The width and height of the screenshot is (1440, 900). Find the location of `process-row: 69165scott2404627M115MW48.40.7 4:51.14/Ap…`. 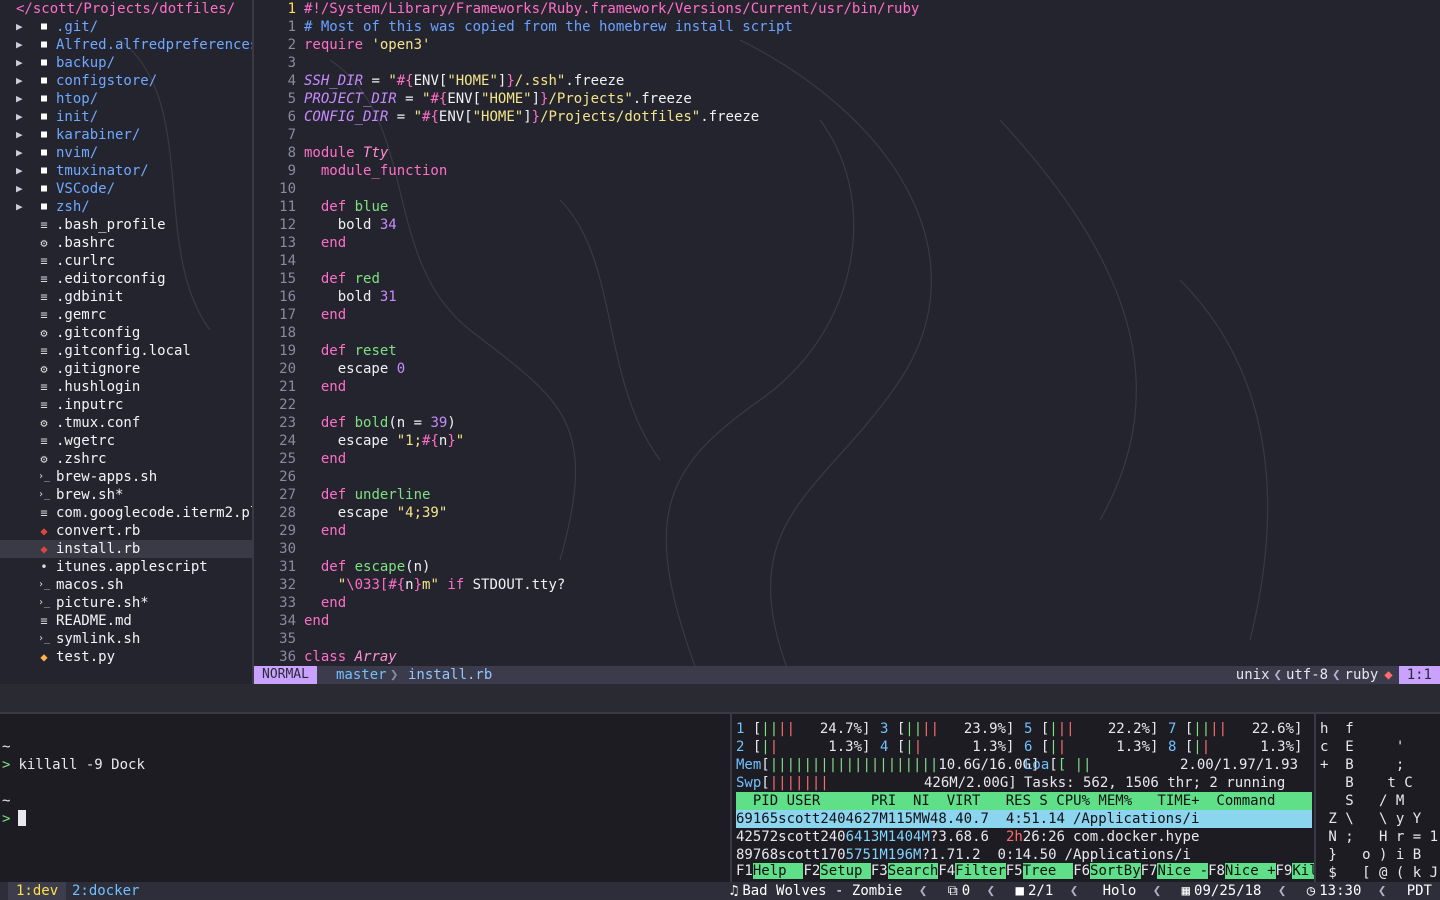

process-row: 69165scott2404627M115MW48.40.7 4:51.14/Ap… is located at coordinates (1024, 819).